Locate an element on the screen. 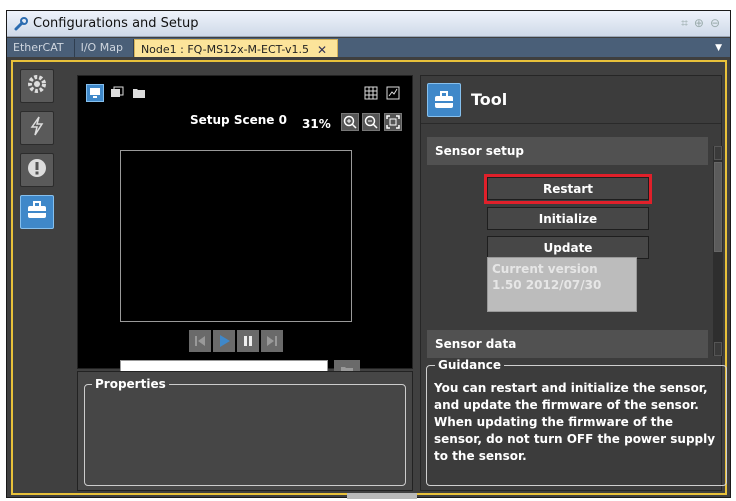 This screenshot has height=501, width=736. sensor-setup-heading: Sensor setup is located at coordinates (567, 151).